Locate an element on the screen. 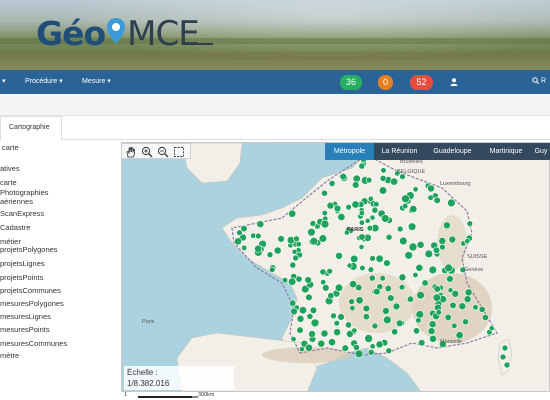  user-icon is located at coordinates (454, 82).